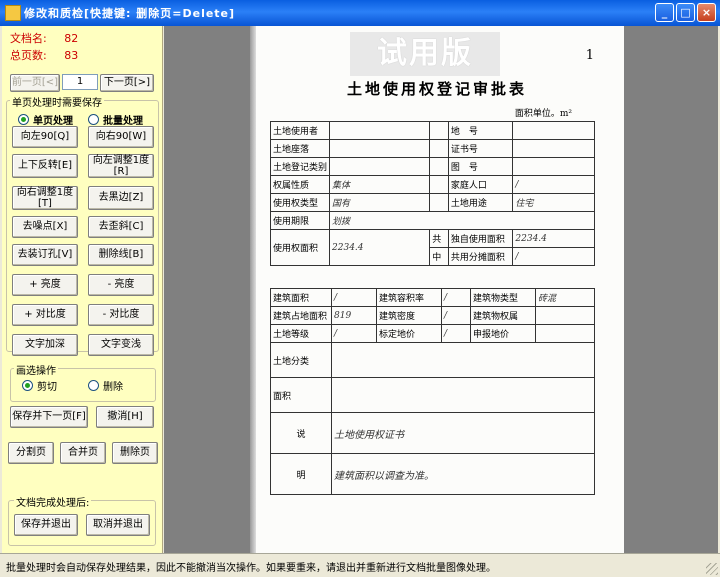  What do you see at coordinates (503, 297) in the screenshot?
I see `table-cell: 建筑物类型` at bounding box center [503, 297].